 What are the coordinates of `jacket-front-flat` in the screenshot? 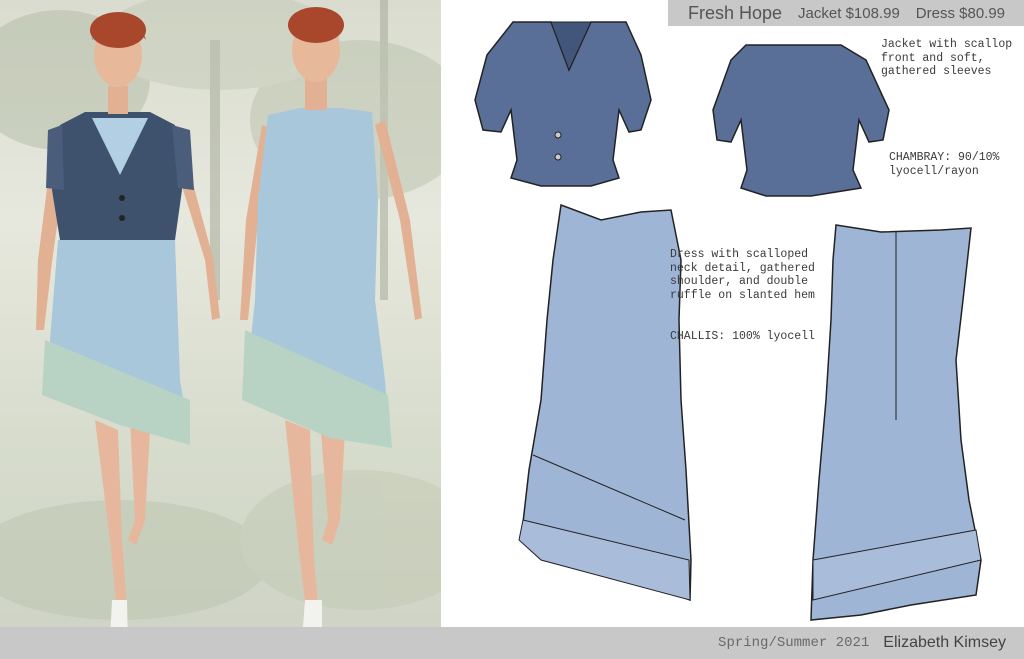 It's located at (563, 104).